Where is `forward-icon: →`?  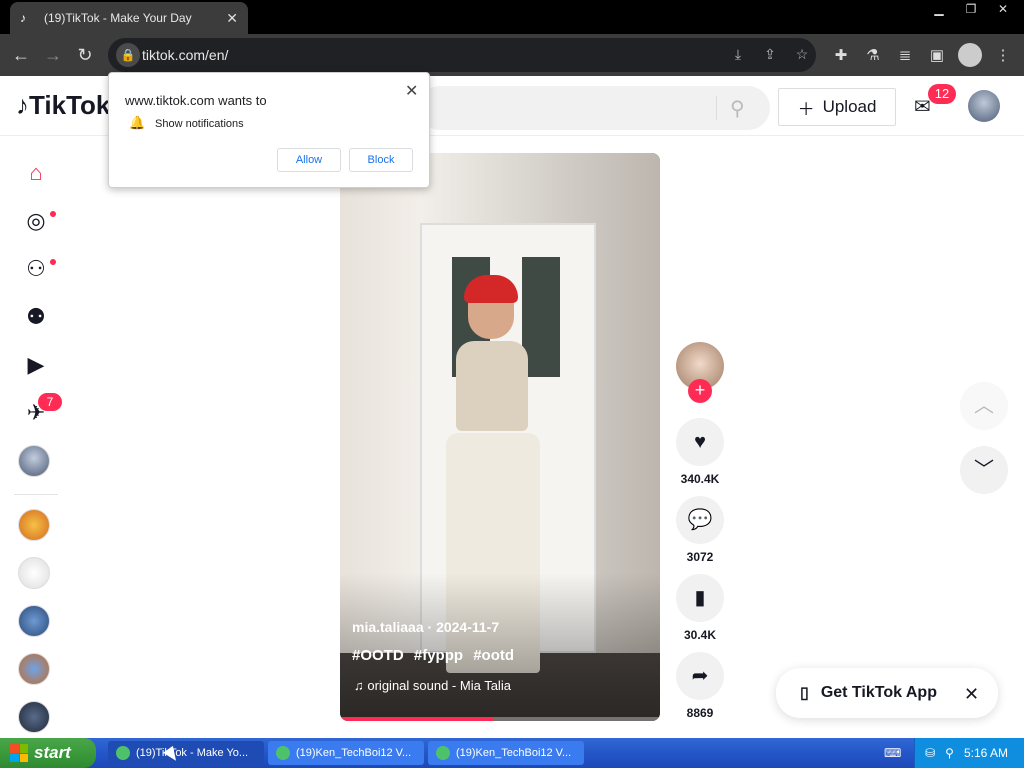
forward-icon: → is located at coordinates (53, 55).